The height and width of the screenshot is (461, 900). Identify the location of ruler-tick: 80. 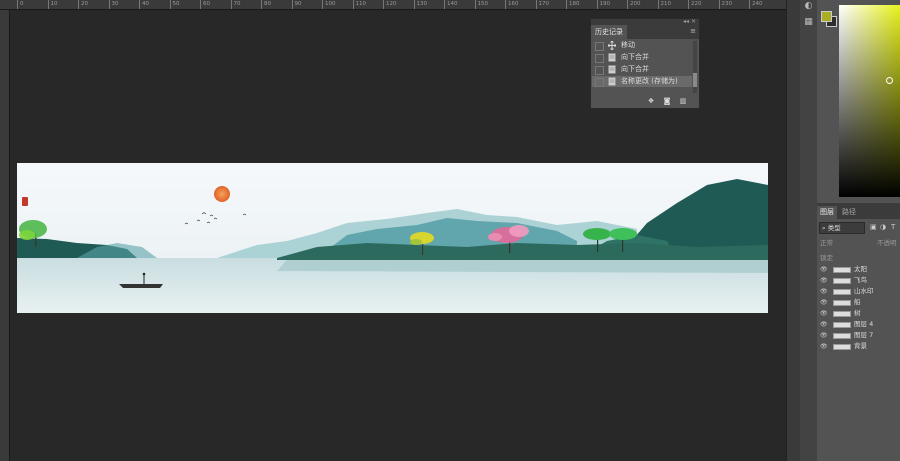
(266, 4).